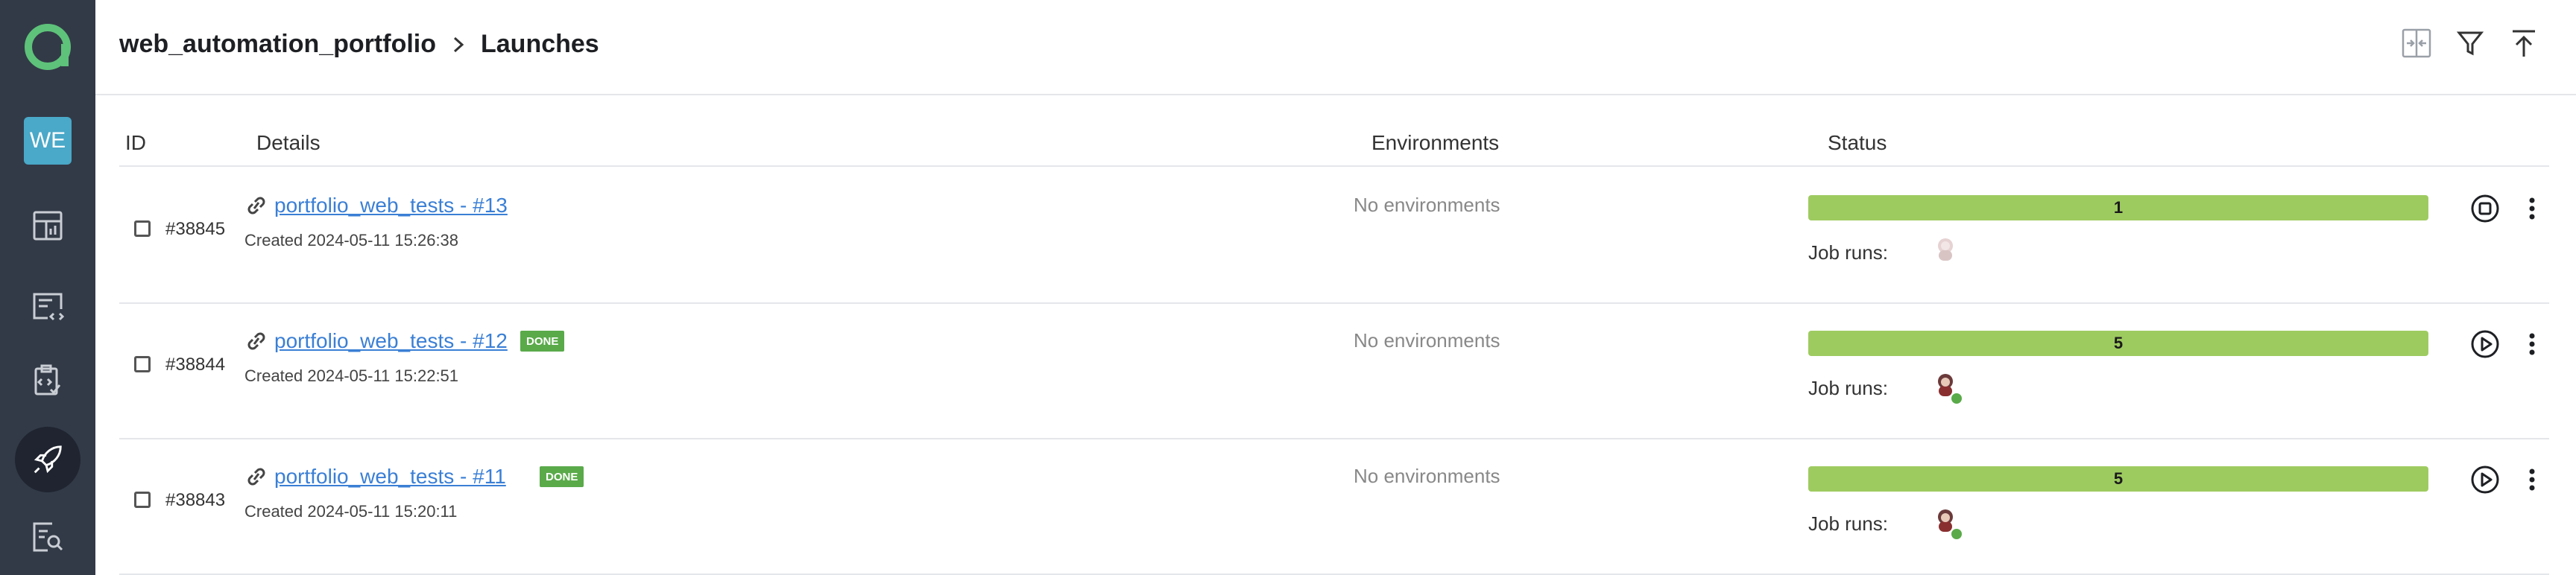  Describe the element at coordinates (391, 205) in the screenshot. I see `launch-link: portfolio_web_tests - #13` at that location.